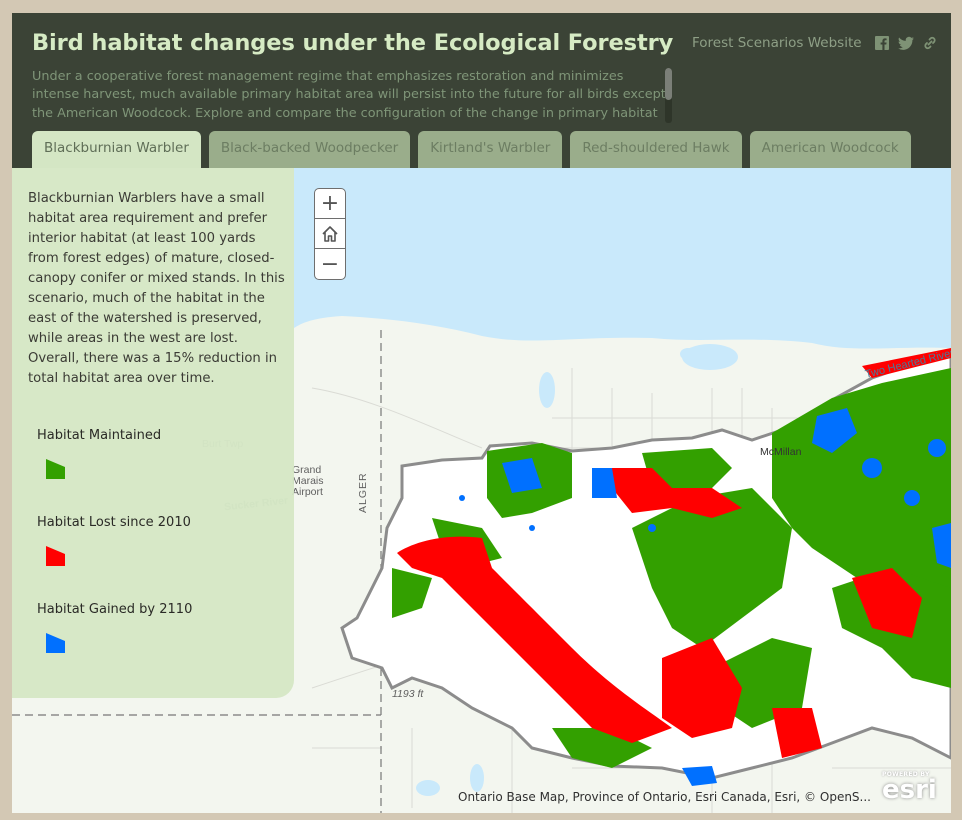  I want to click on facebook-icon, so click(882, 43).